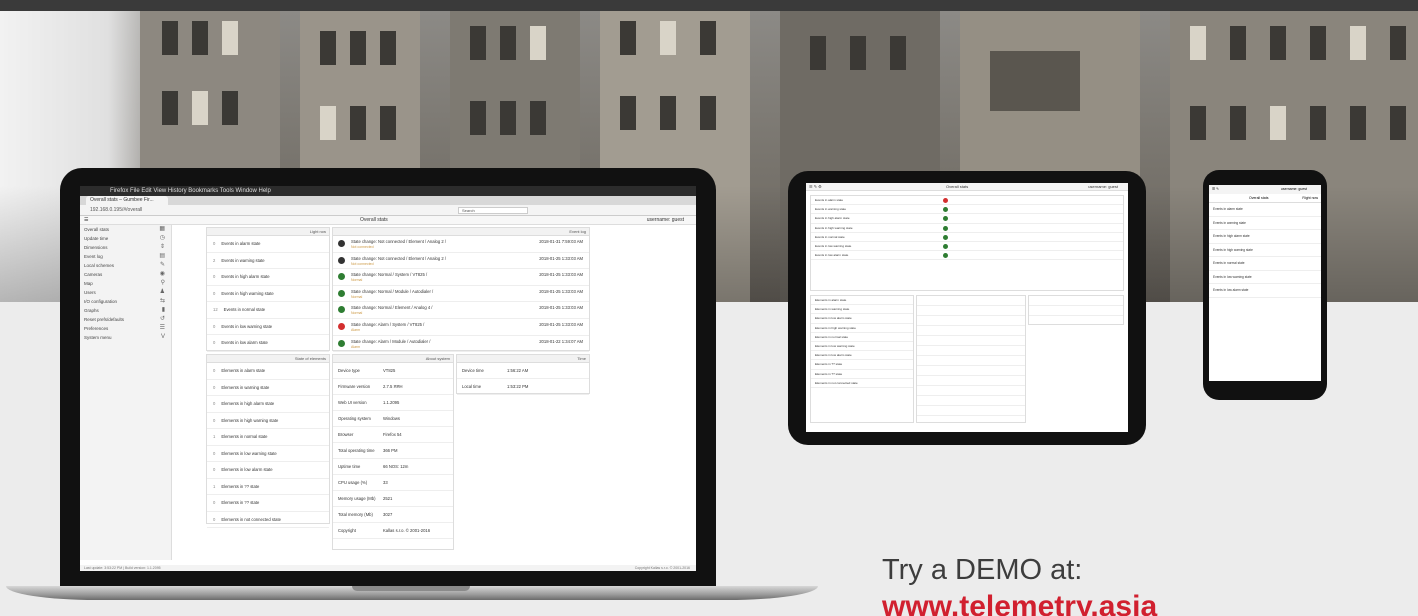 This screenshot has width=1418, height=616. What do you see at coordinates (393, 403) in the screenshot?
I see `info-row: Web UI version 1.1.2095` at bounding box center [393, 403].